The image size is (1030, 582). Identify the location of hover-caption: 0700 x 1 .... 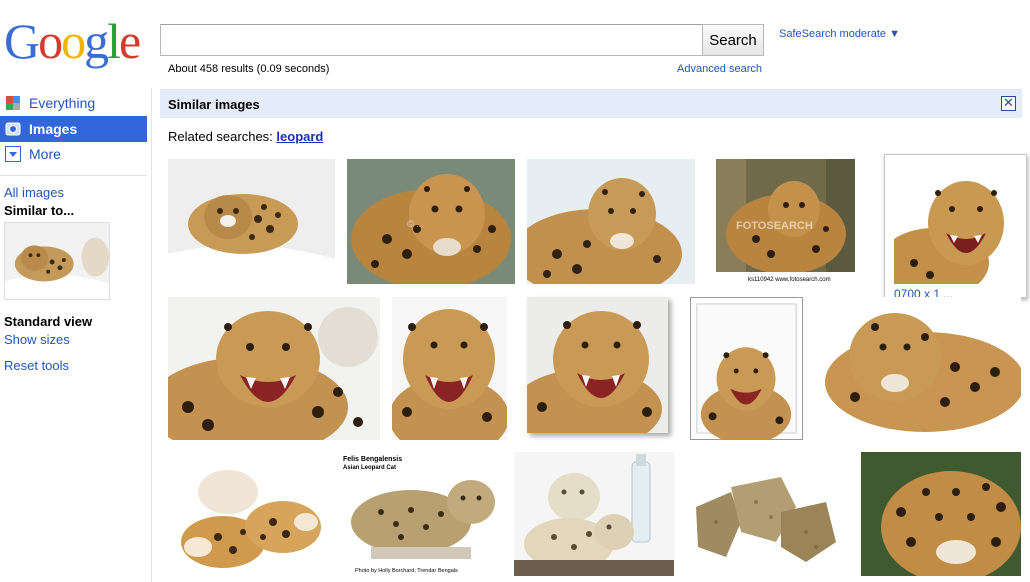
(924, 292).